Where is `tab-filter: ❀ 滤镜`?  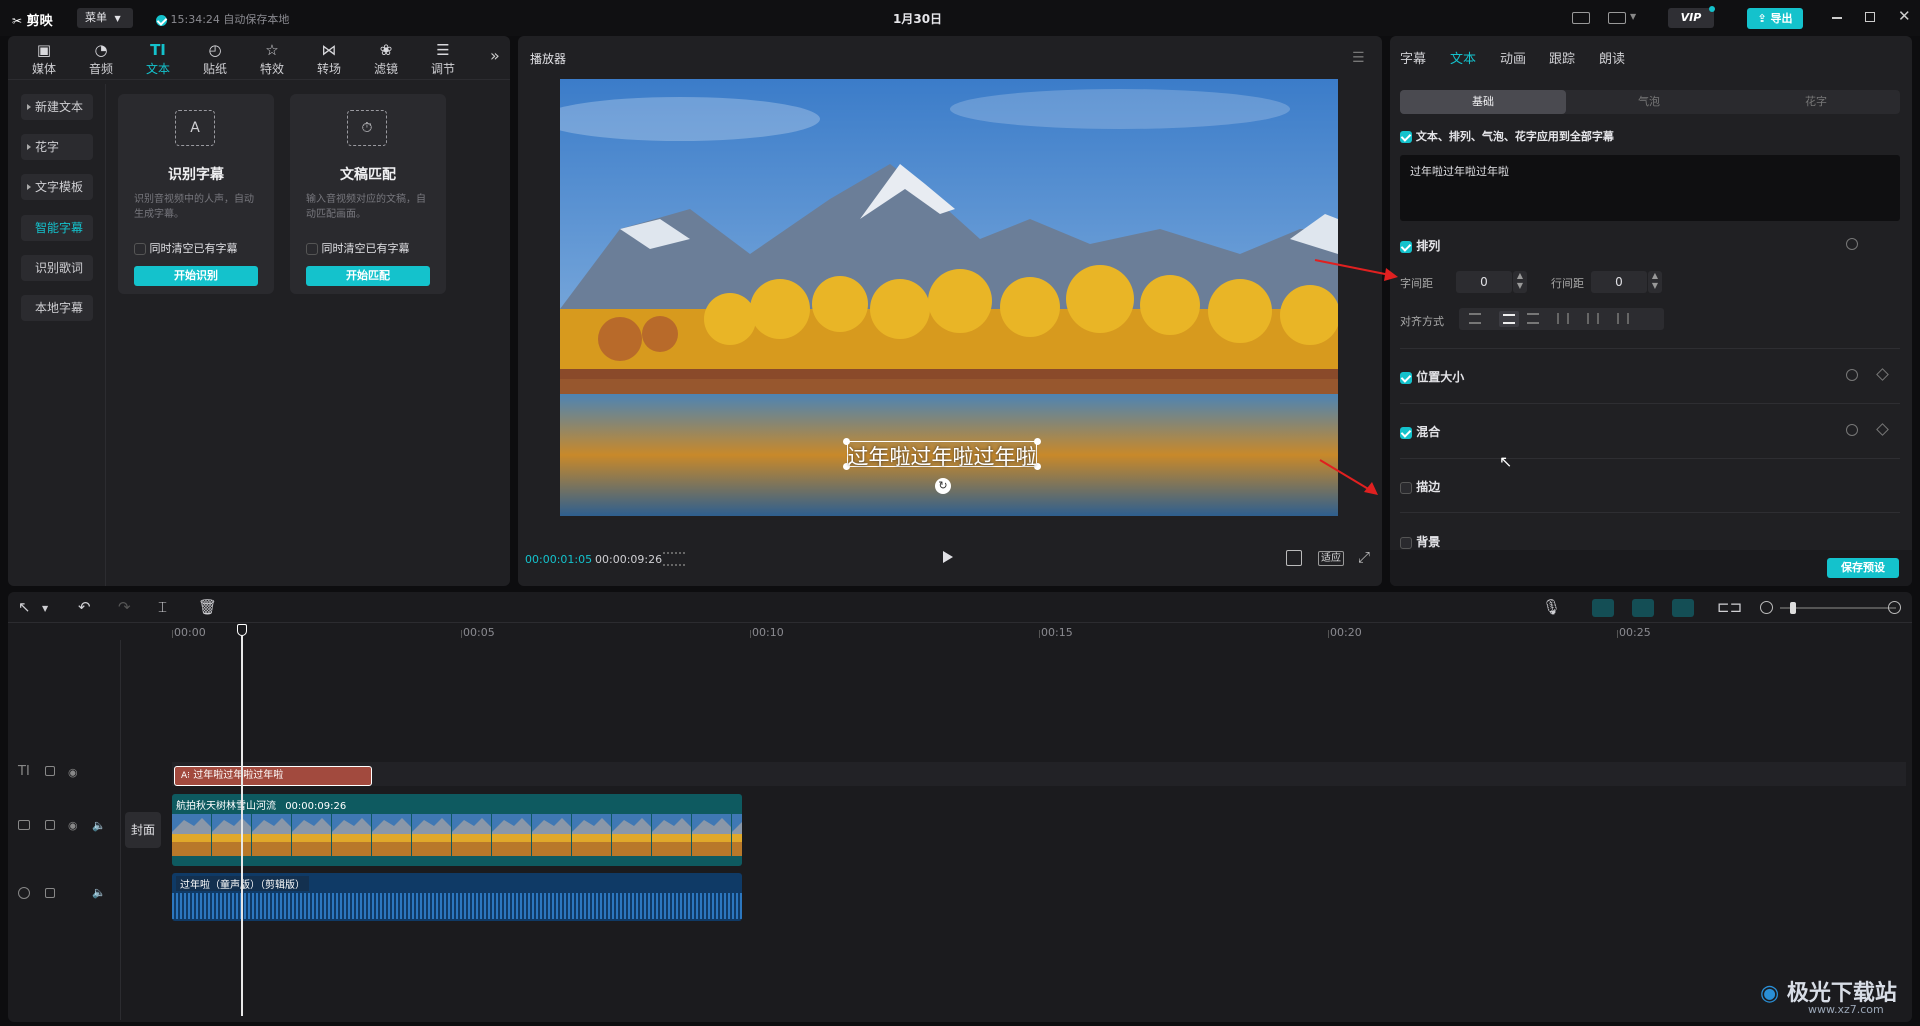 tab-filter: ❀ 滤镜 is located at coordinates (386, 62).